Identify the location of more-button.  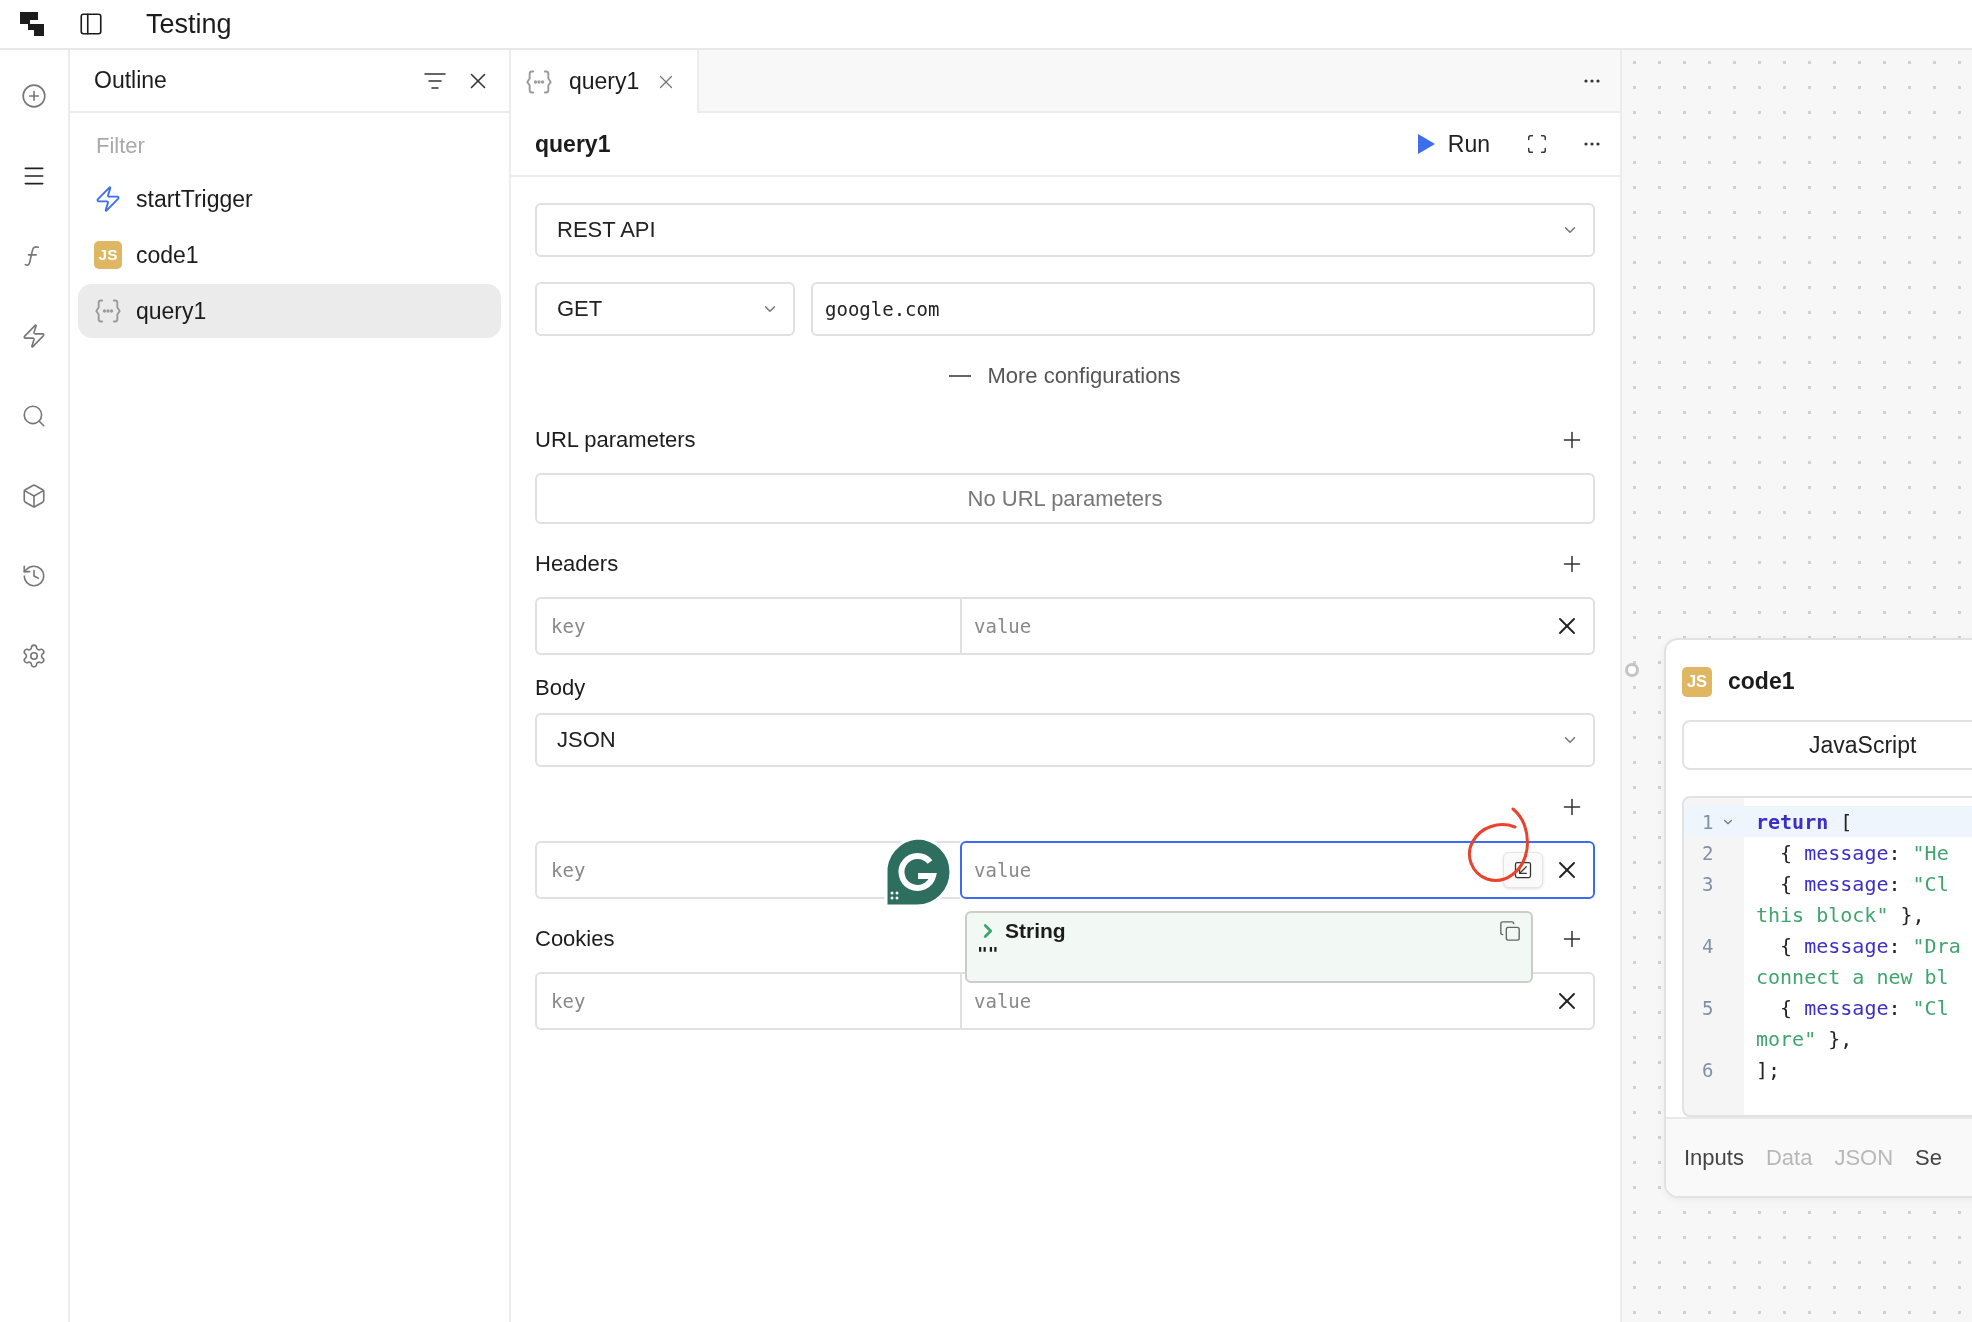
(1592, 144).